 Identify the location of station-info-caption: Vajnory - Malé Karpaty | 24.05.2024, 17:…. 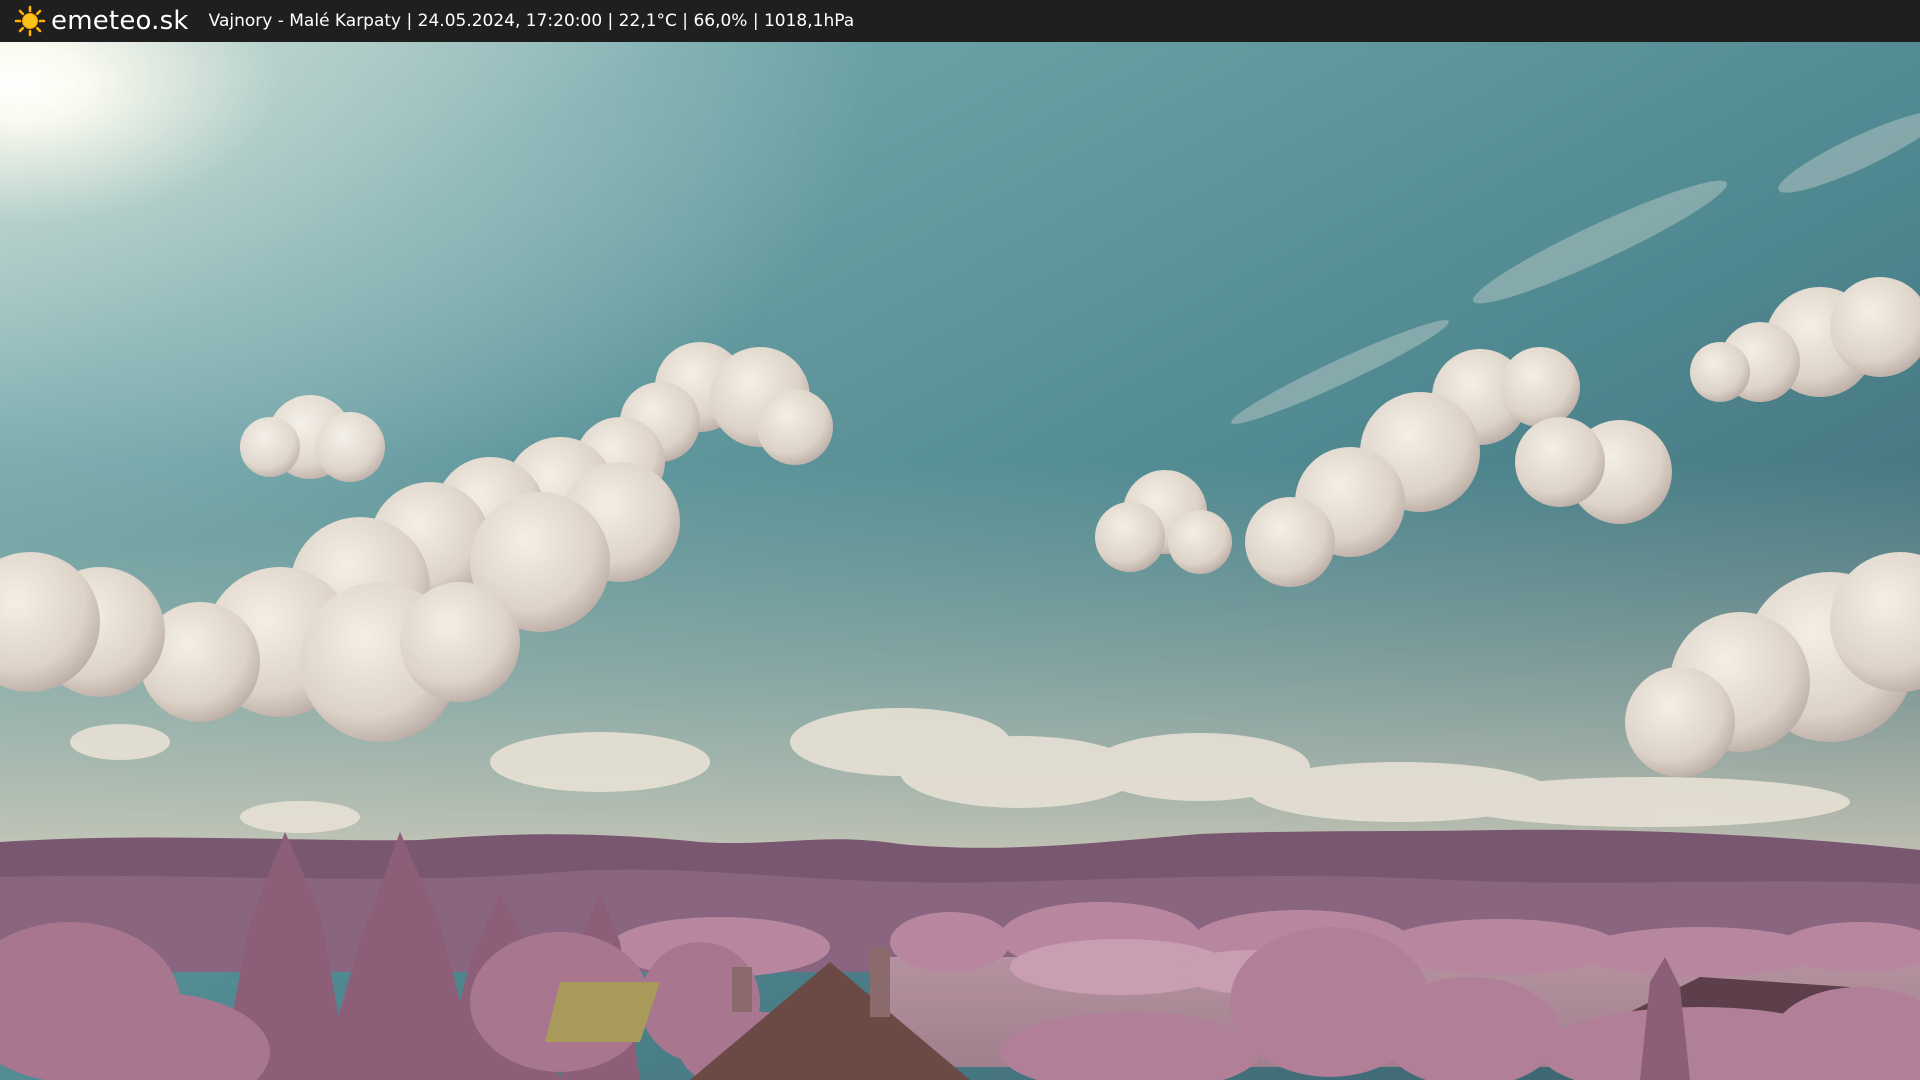
(531, 21).